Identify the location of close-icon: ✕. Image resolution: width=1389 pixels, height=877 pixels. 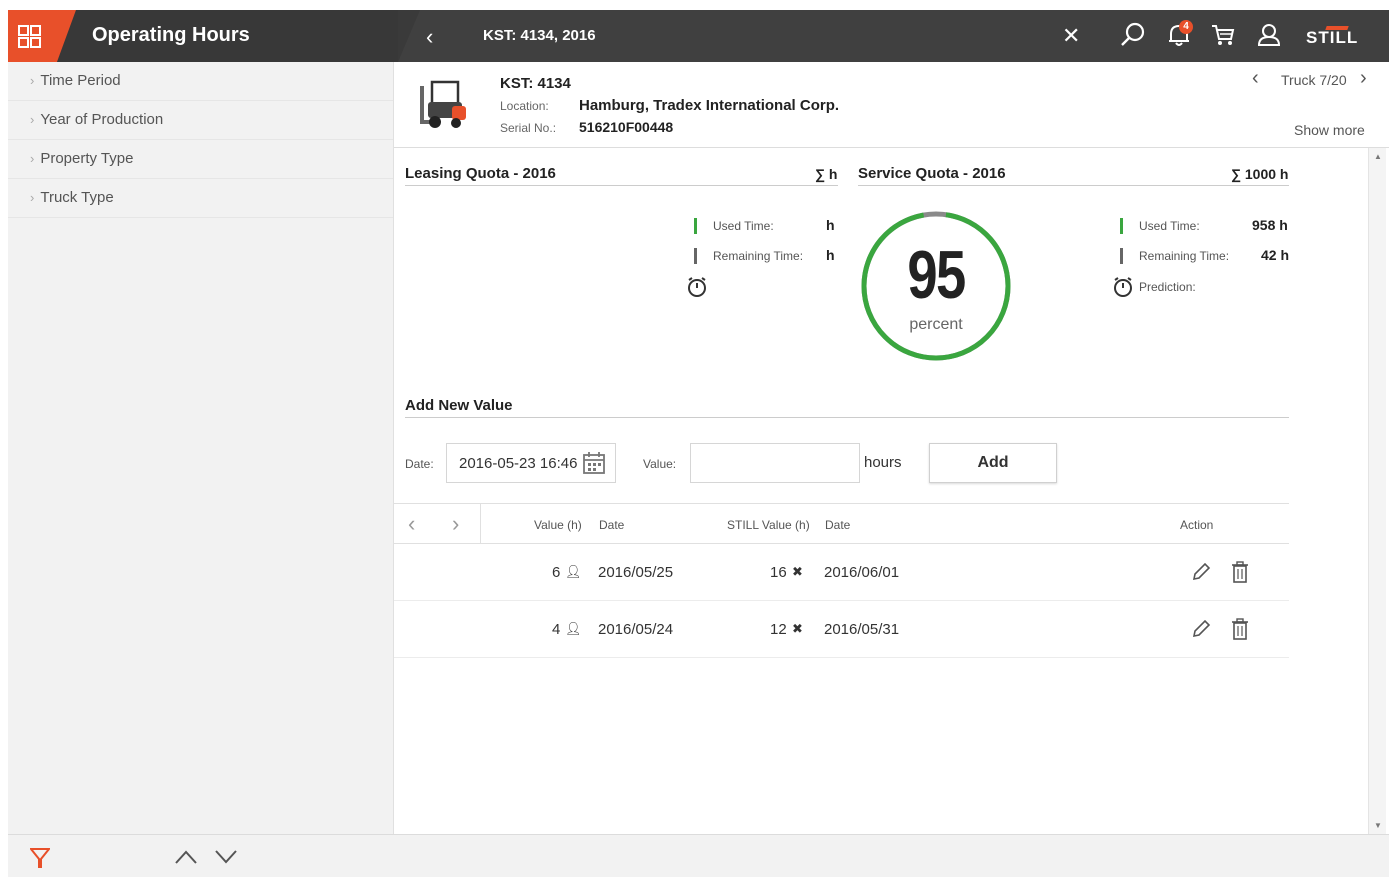
(1071, 36).